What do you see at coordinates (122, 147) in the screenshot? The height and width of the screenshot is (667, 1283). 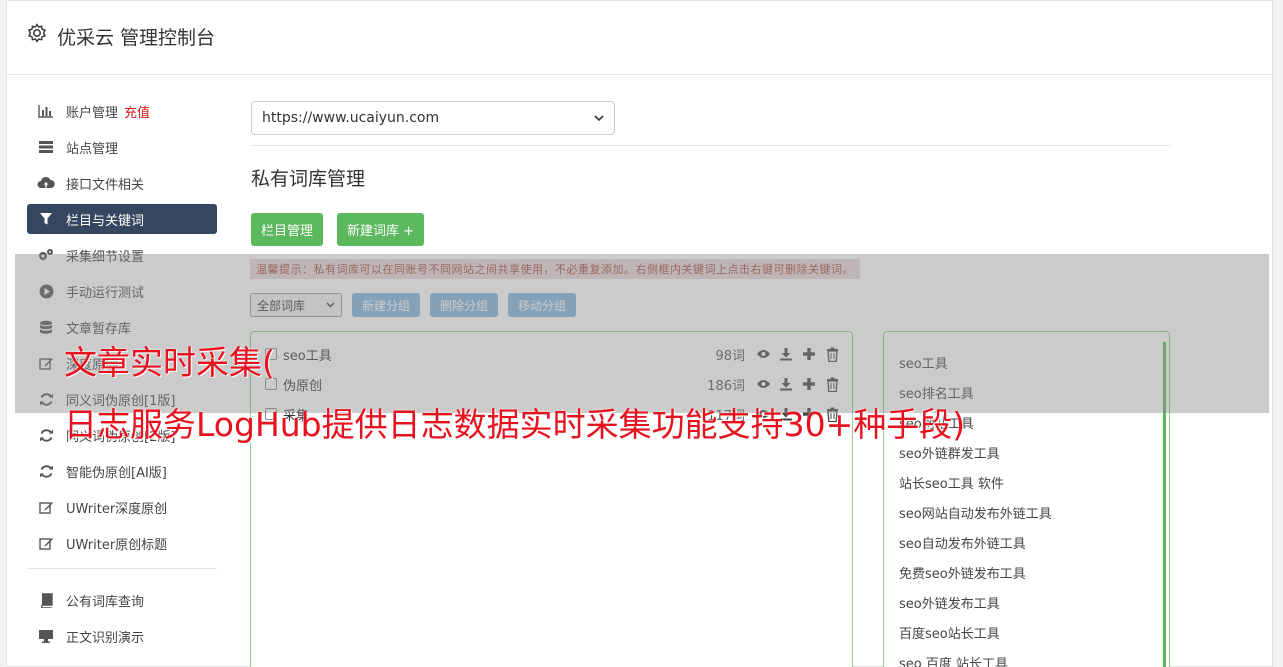 I see `sidebar-item-sites: 站点管理` at bounding box center [122, 147].